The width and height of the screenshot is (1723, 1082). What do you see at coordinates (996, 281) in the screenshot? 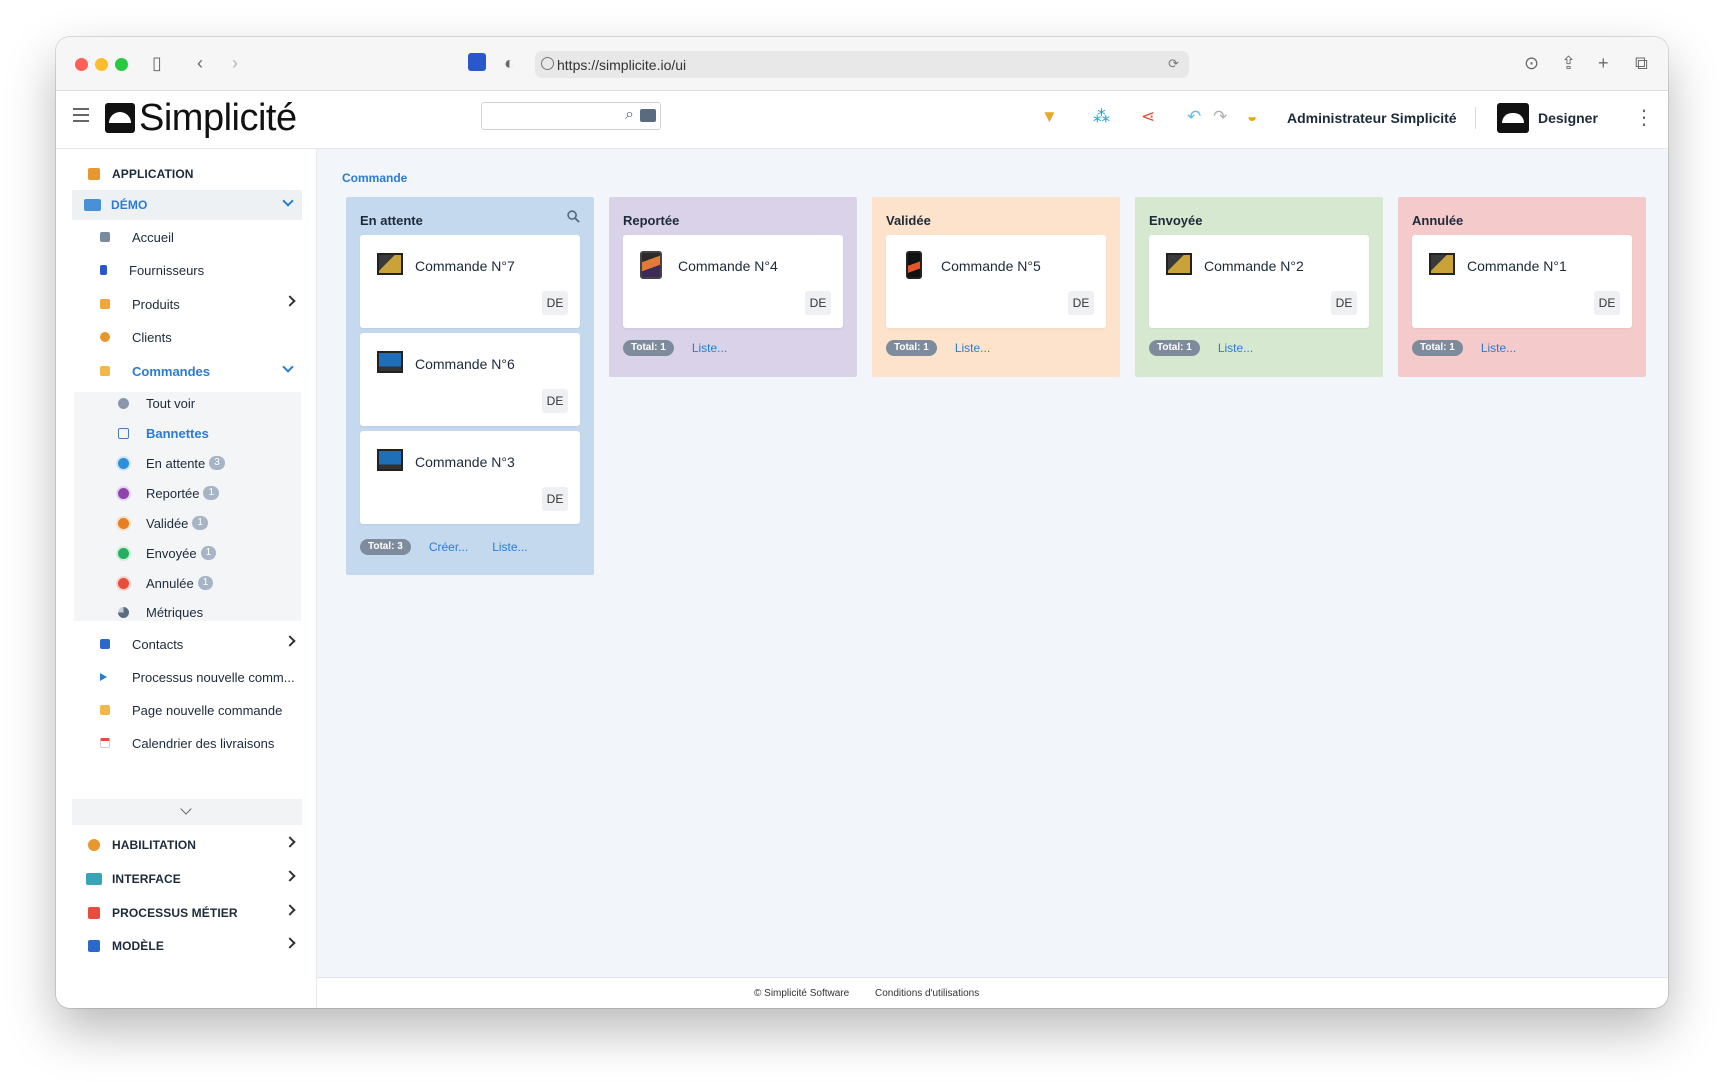
I see `kanban-card: Commande N°5 DE` at bounding box center [996, 281].